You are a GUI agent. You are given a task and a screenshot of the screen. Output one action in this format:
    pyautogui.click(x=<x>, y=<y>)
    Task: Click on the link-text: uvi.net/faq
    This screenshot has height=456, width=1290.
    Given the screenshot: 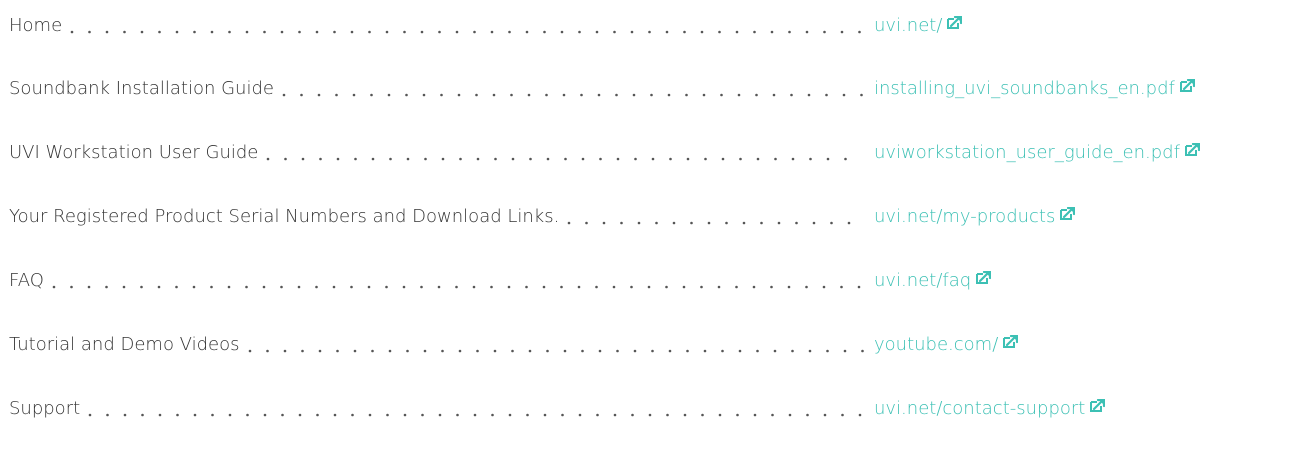 What is the action you would take?
    pyautogui.click(x=922, y=280)
    